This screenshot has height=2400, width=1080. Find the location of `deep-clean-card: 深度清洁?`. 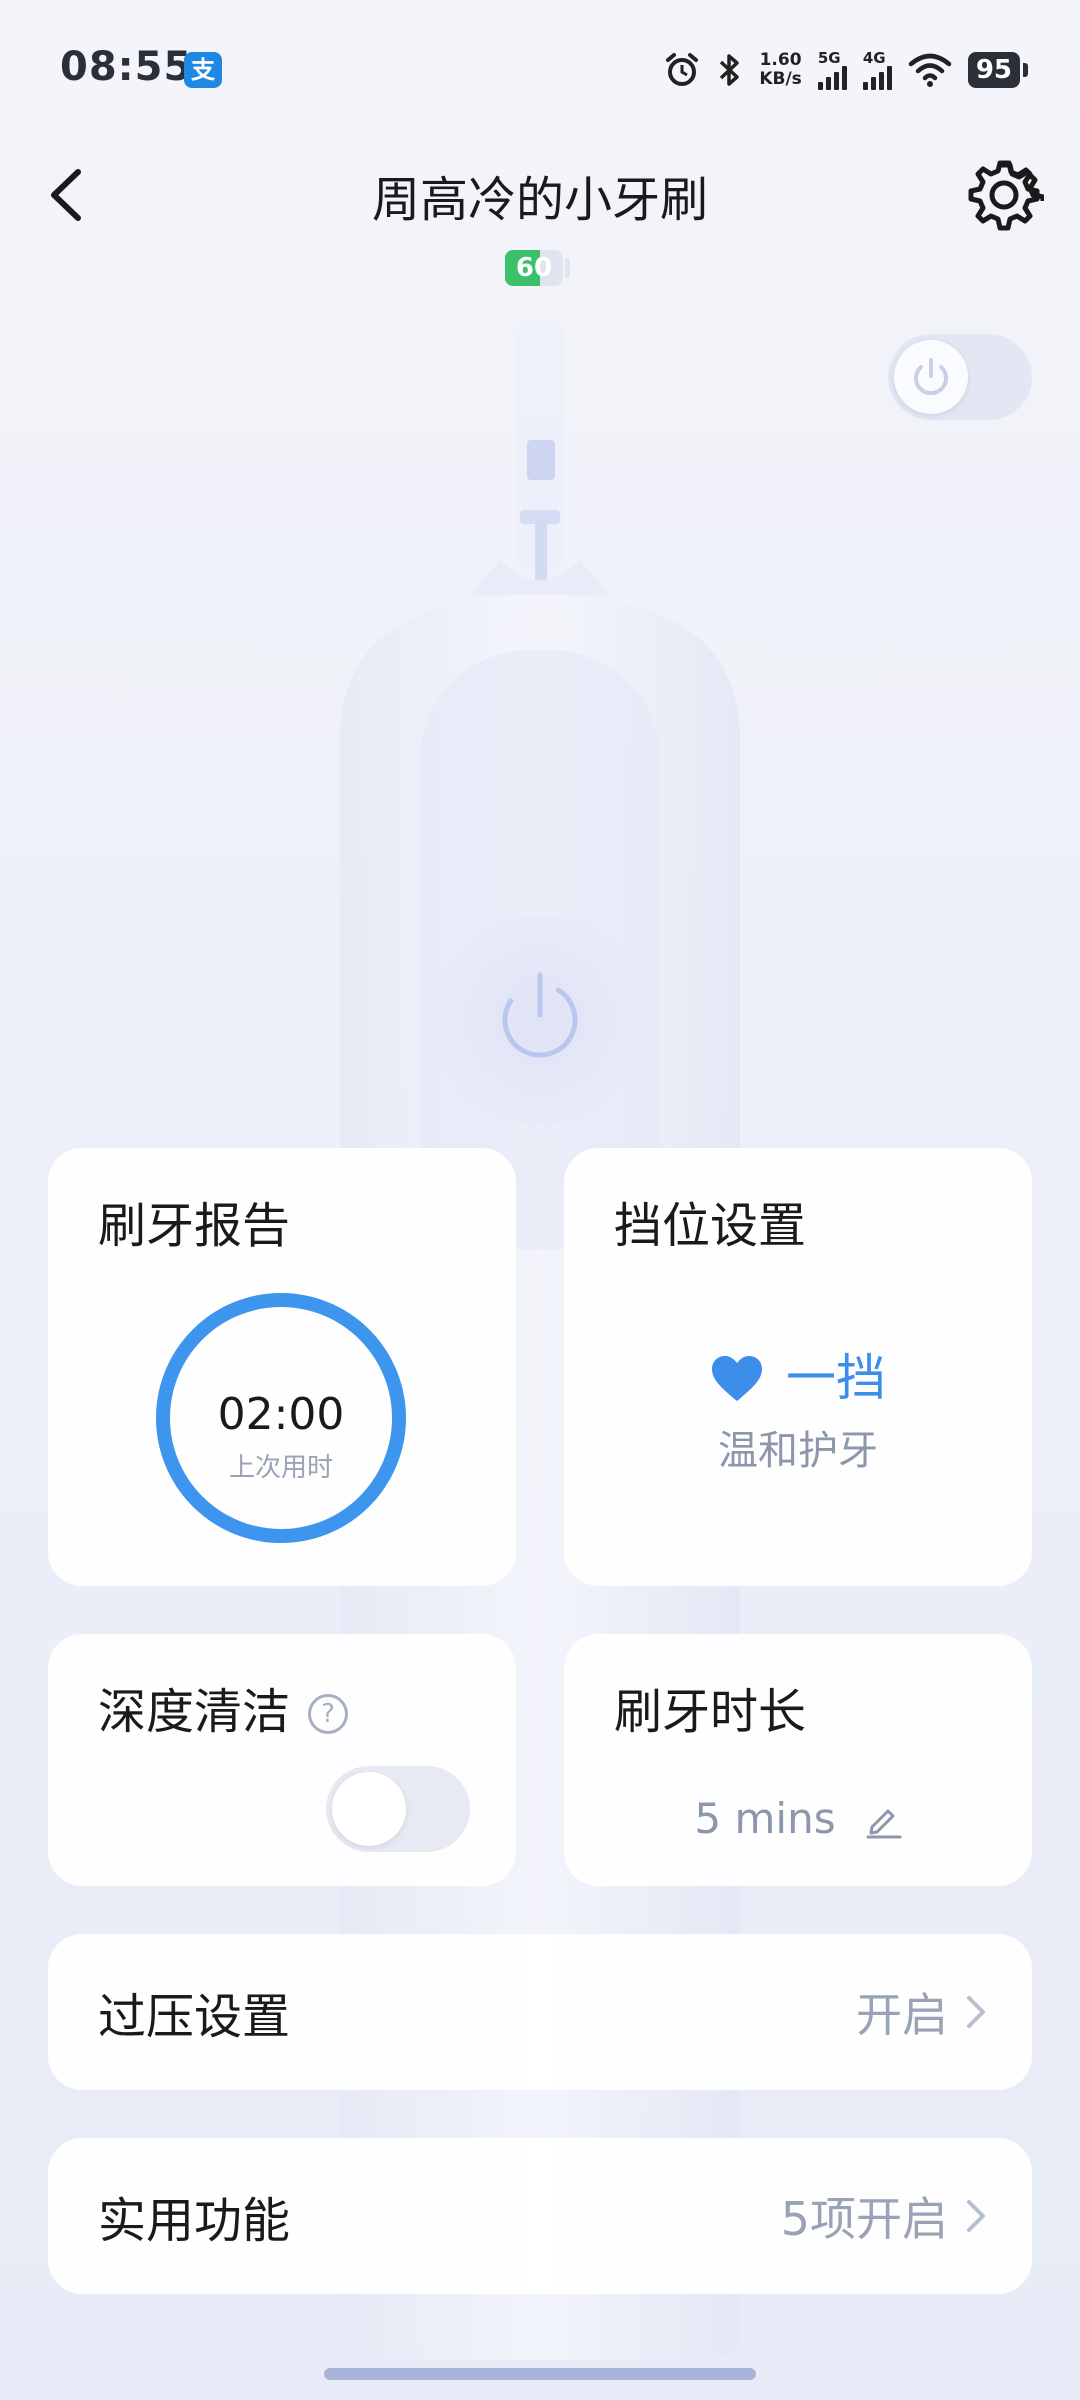

deep-clean-card: 深度清洁? is located at coordinates (282, 1760).